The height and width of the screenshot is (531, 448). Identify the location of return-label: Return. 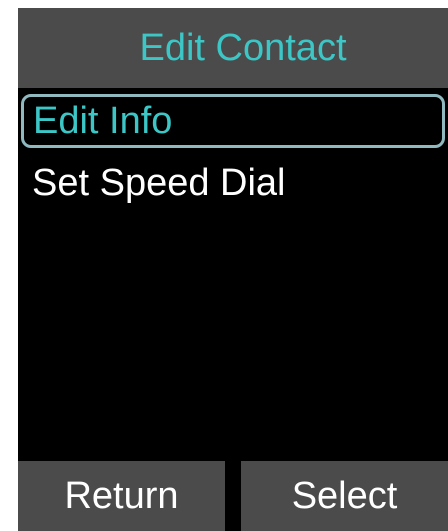
(121, 495).